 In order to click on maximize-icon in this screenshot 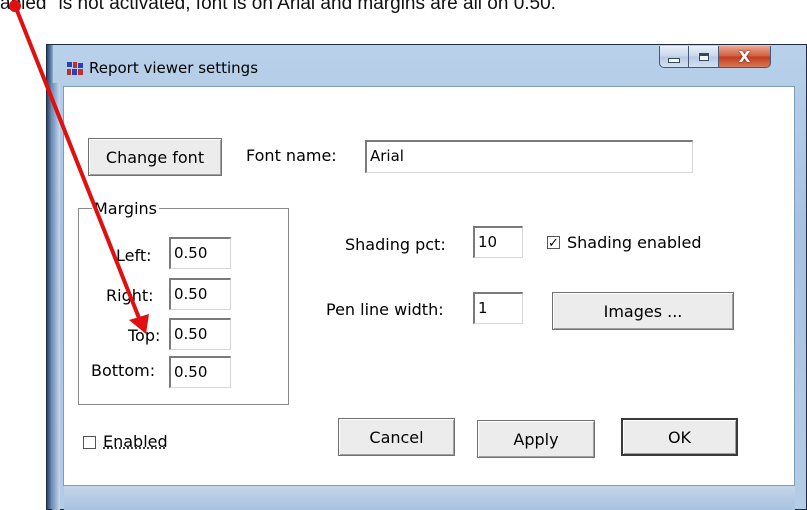, I will do `click(703, 56)`.